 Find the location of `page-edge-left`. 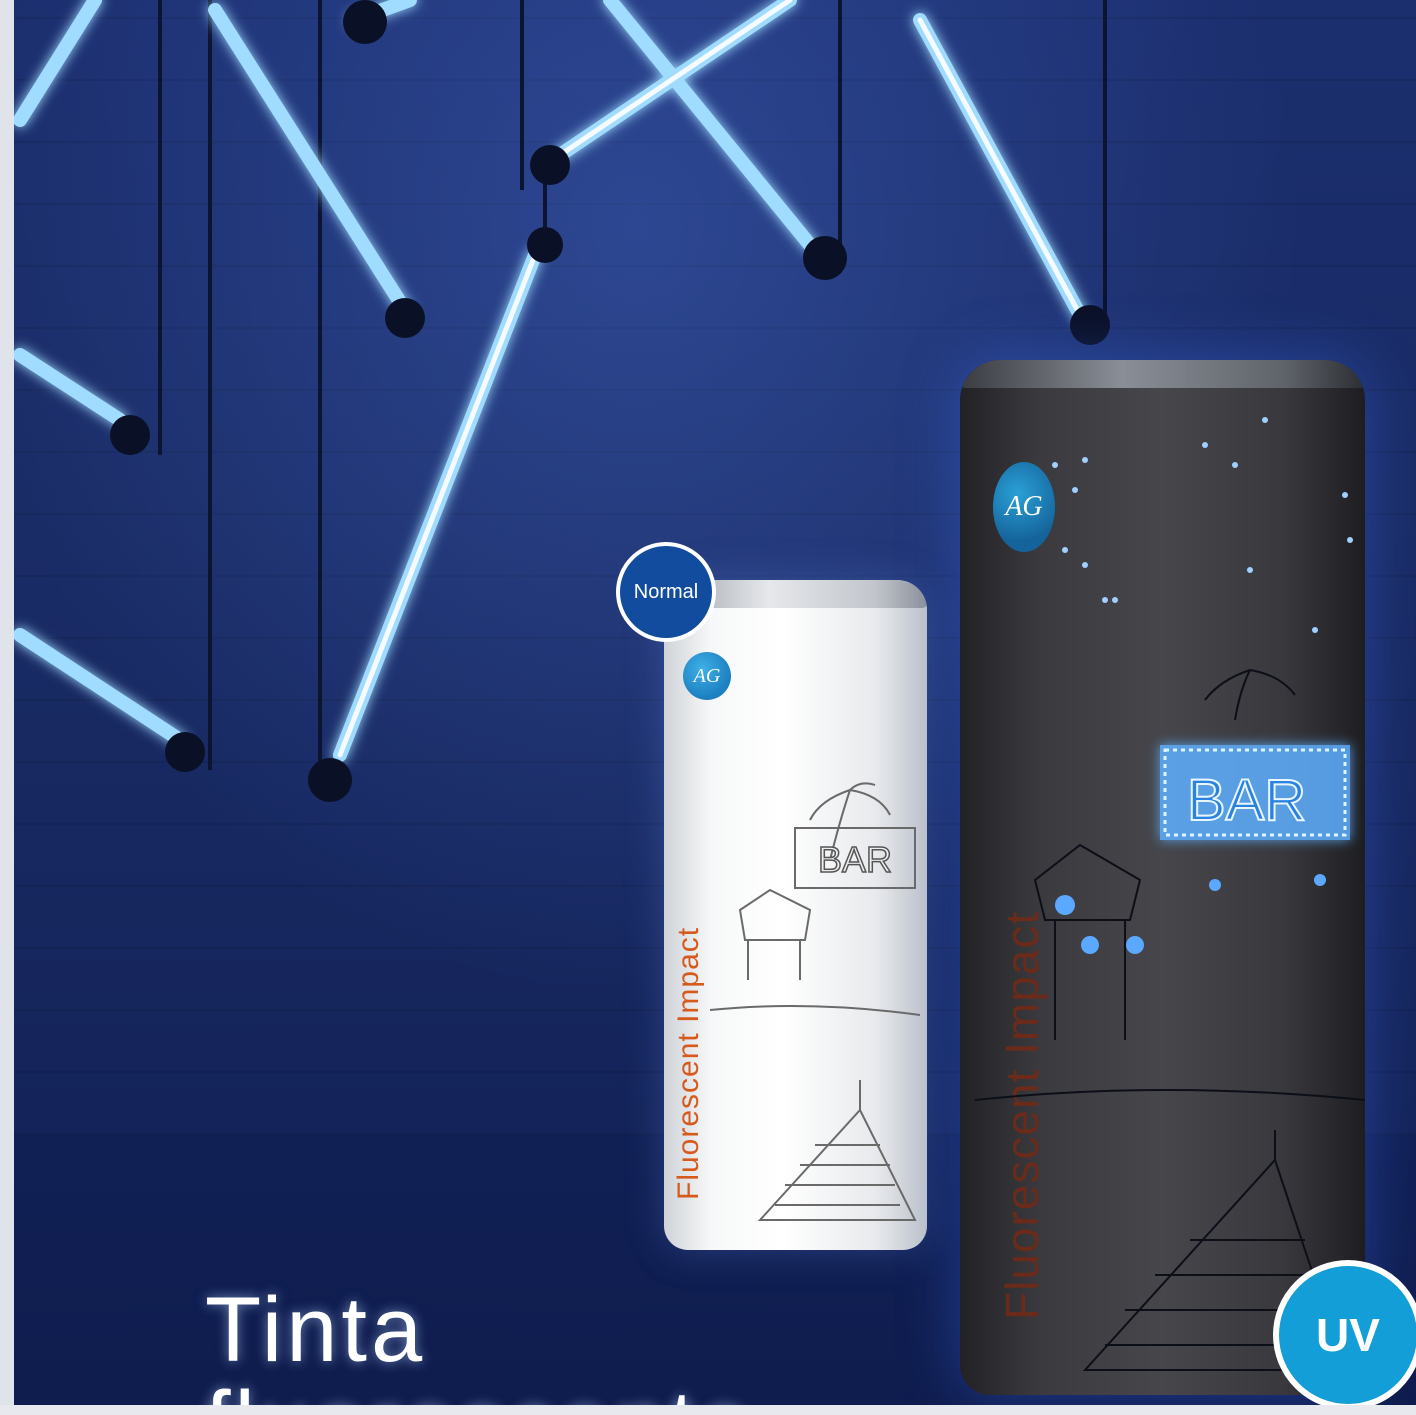

page-edge-left is located at coordinates (7, 707).